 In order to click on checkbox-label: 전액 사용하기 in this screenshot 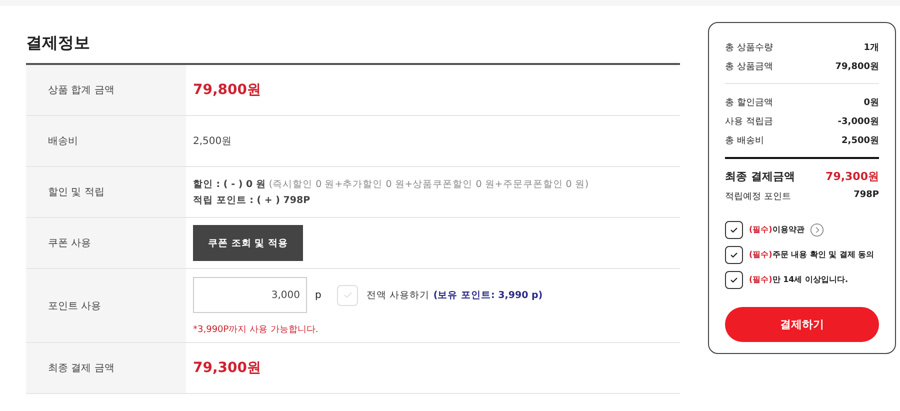, I will do `click(398, 295)`.